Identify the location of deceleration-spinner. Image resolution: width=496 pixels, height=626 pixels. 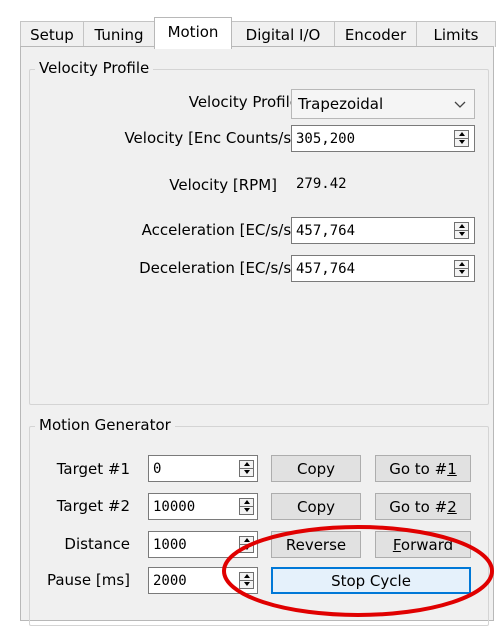
(461, 268).